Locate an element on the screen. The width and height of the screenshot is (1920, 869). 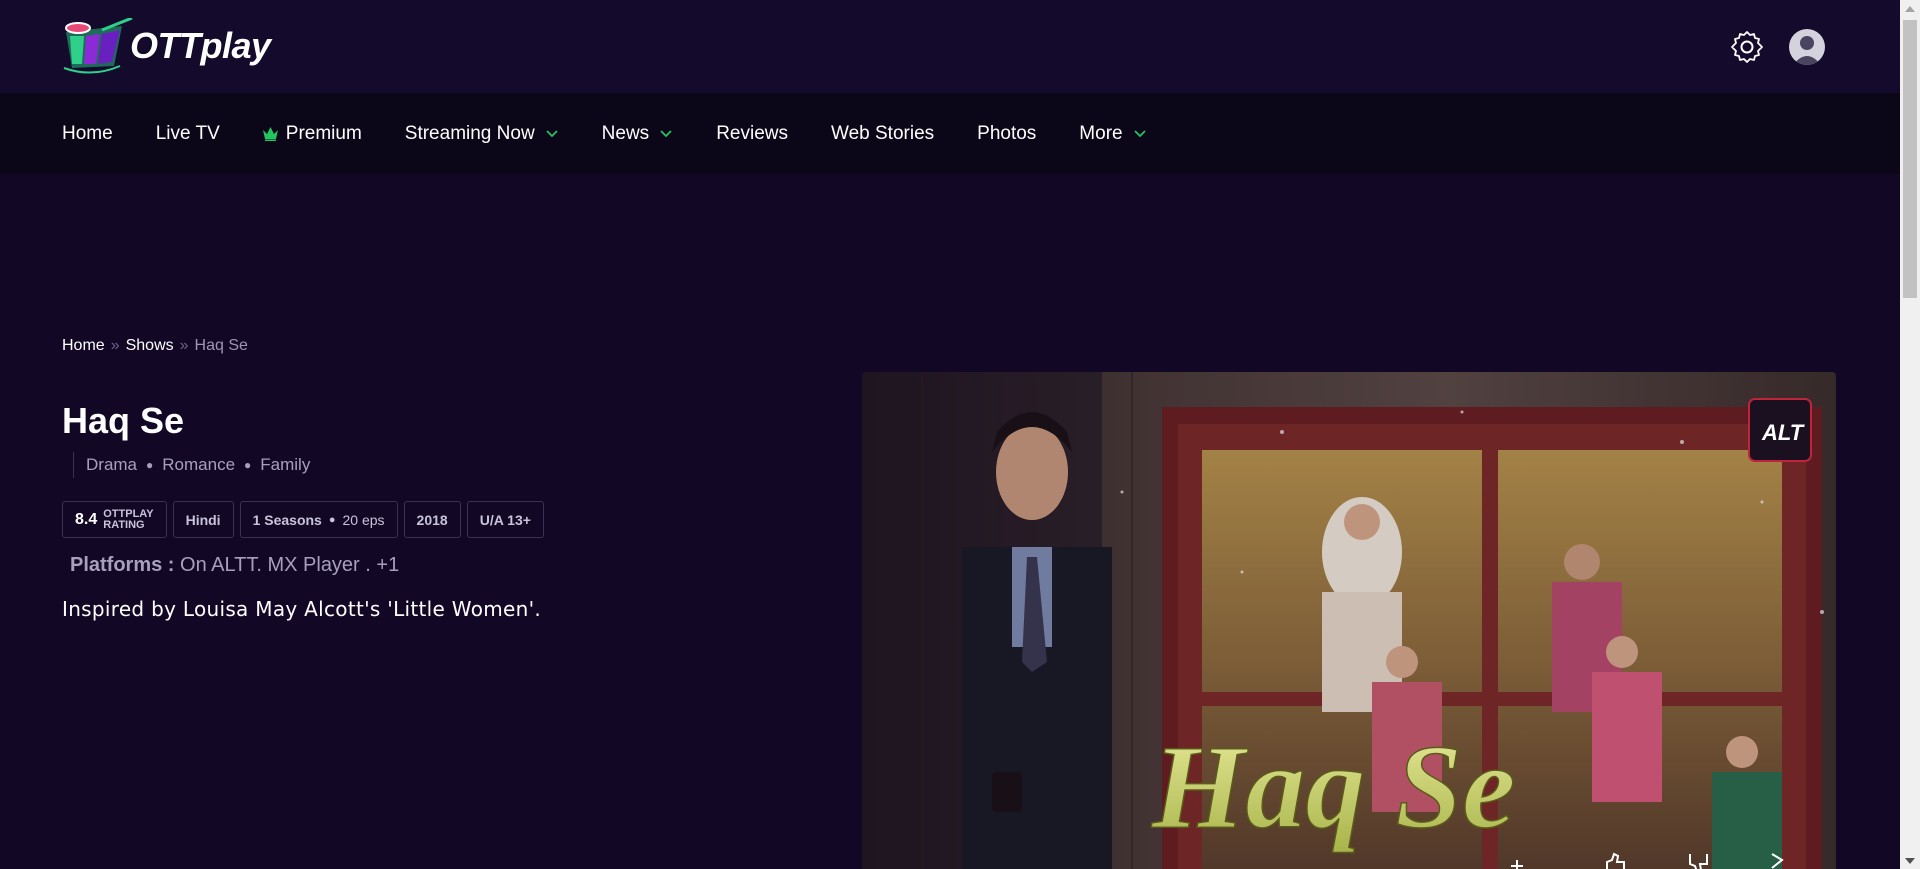
year-chip: 2018 is located at coordinates (432, 519).